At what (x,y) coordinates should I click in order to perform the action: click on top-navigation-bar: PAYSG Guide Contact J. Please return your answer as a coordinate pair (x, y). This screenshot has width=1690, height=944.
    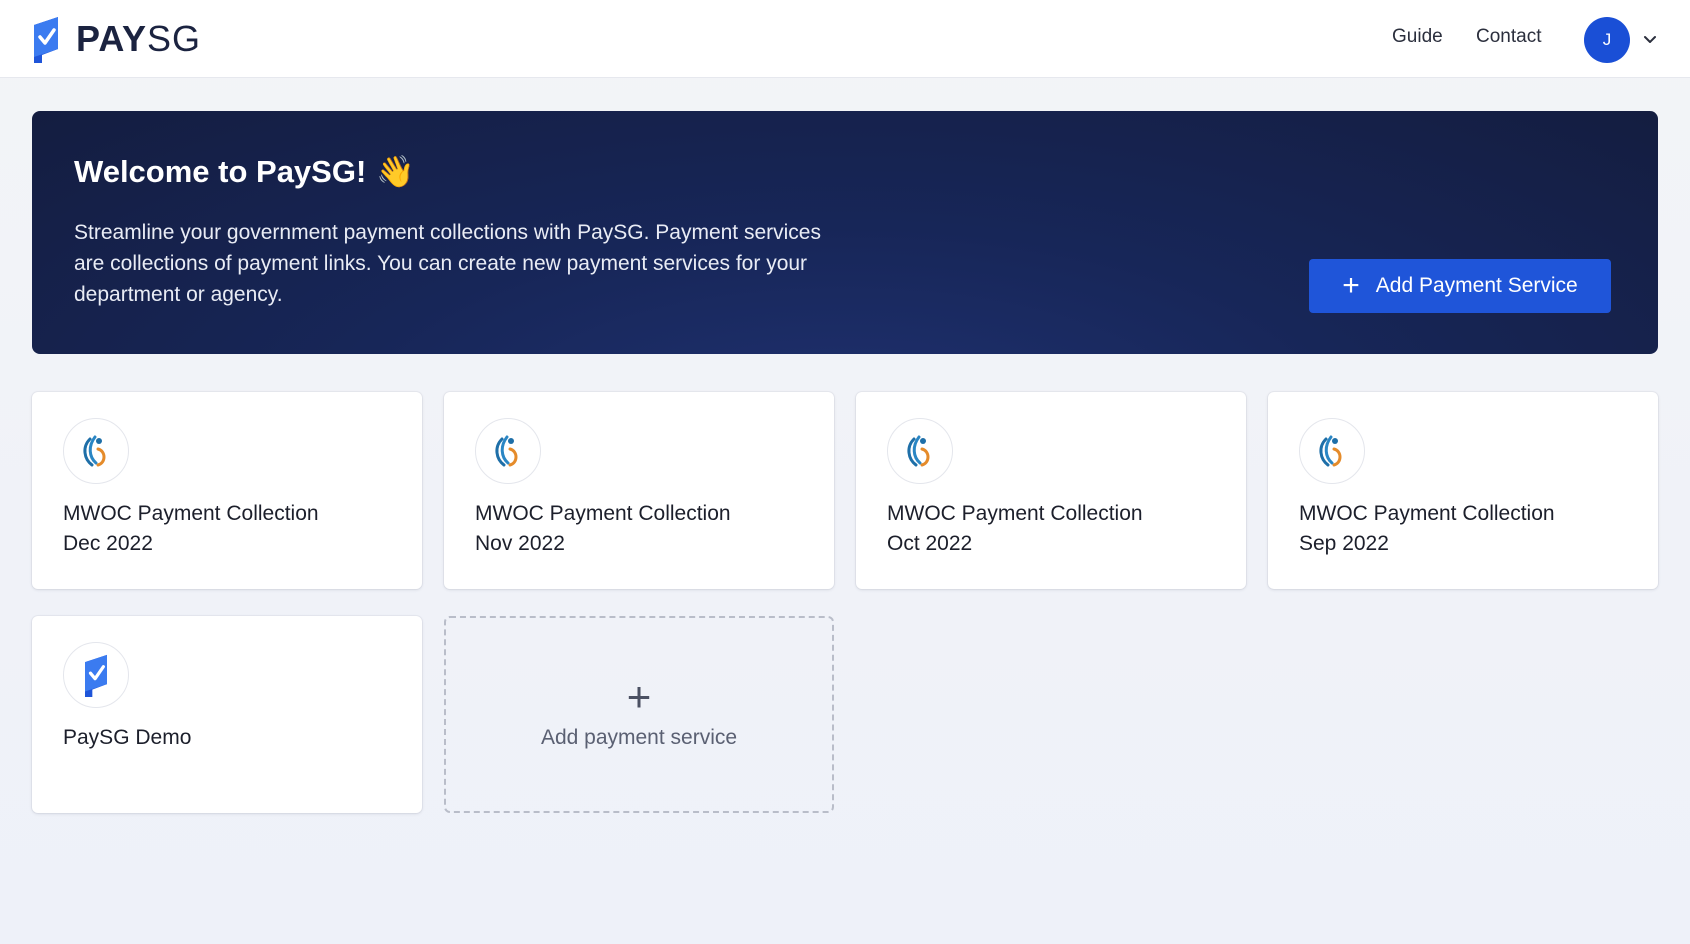
    Looking at the image, I should click on (845, 39).